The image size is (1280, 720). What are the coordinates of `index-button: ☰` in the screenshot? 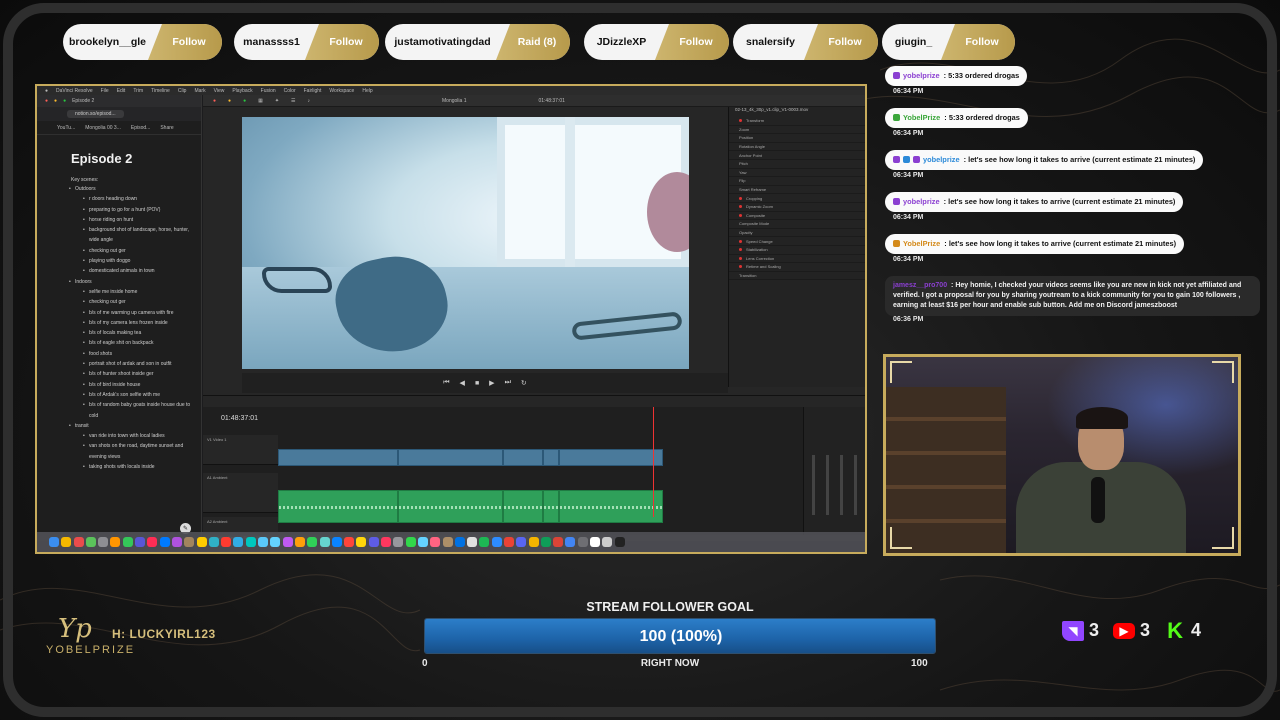 It's located at (293, 101).